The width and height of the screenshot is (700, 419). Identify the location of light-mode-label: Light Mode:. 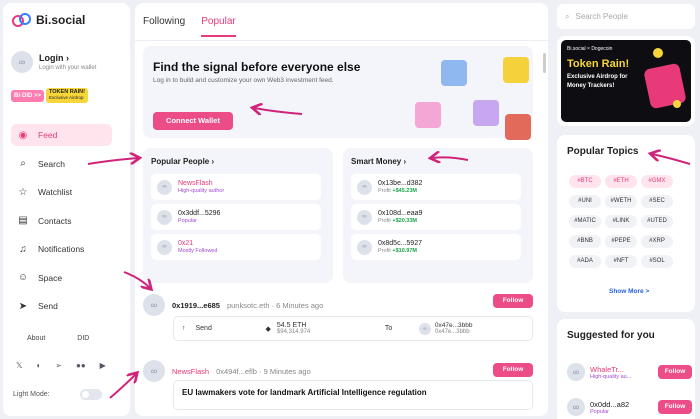
(31, 394).